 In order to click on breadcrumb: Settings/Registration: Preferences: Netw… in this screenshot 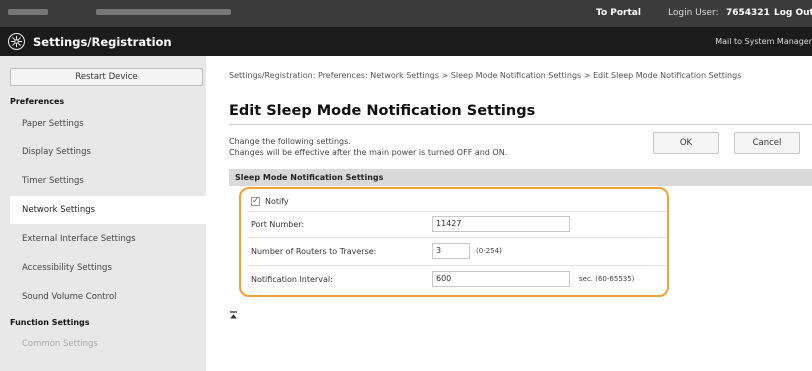, I will do `click(485, 75)`.